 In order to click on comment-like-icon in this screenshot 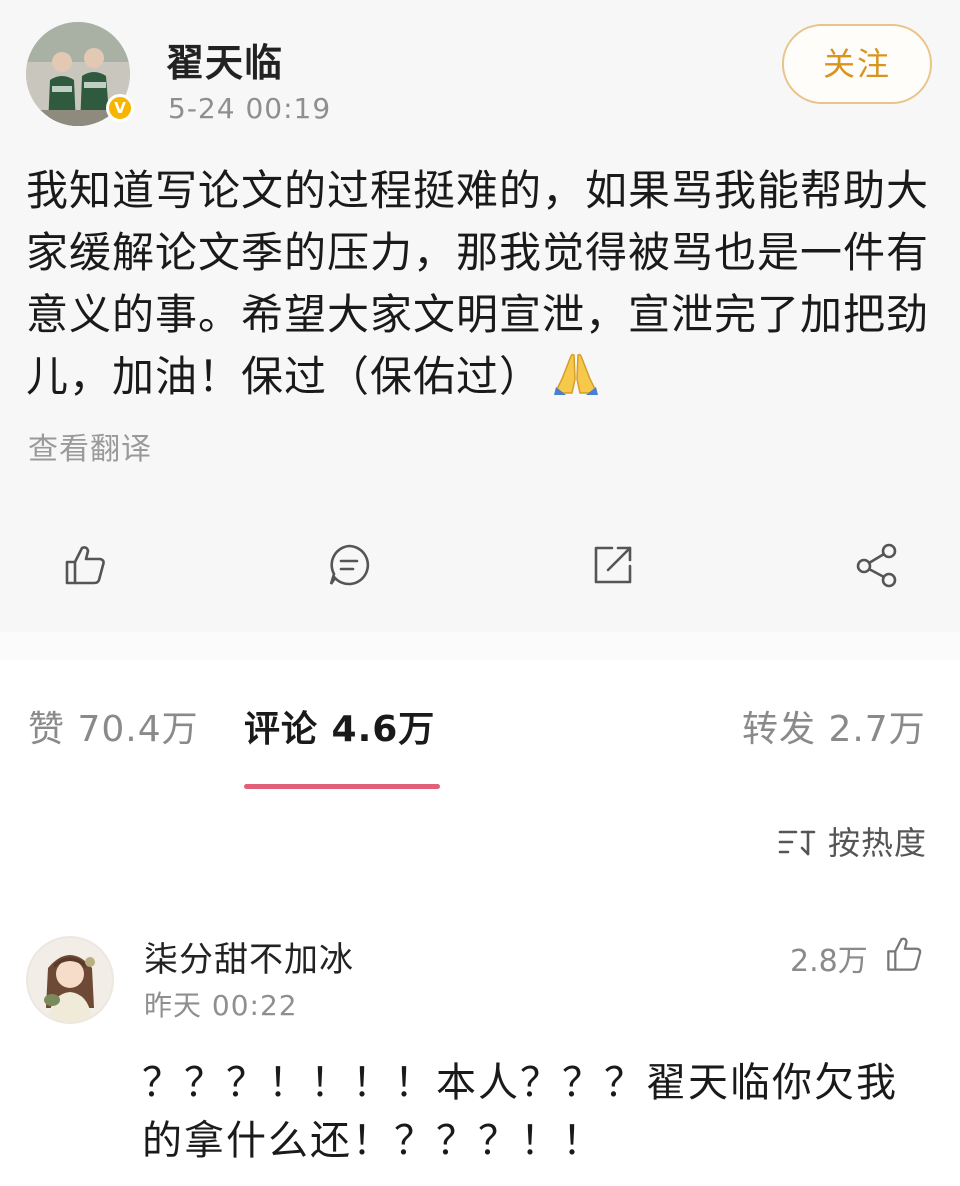, I will do `click(904, 954)`.